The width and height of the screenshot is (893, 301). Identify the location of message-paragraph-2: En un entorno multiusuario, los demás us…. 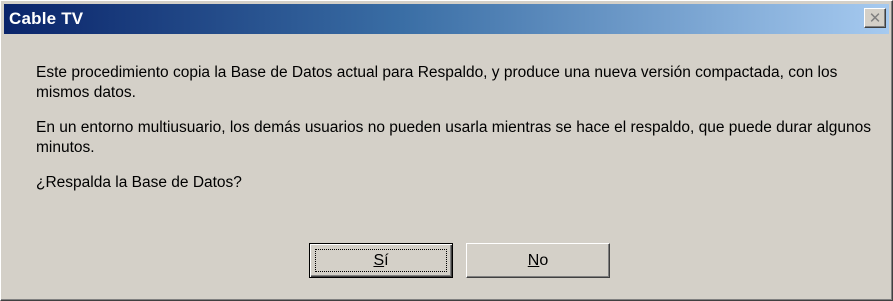
(453, 137).